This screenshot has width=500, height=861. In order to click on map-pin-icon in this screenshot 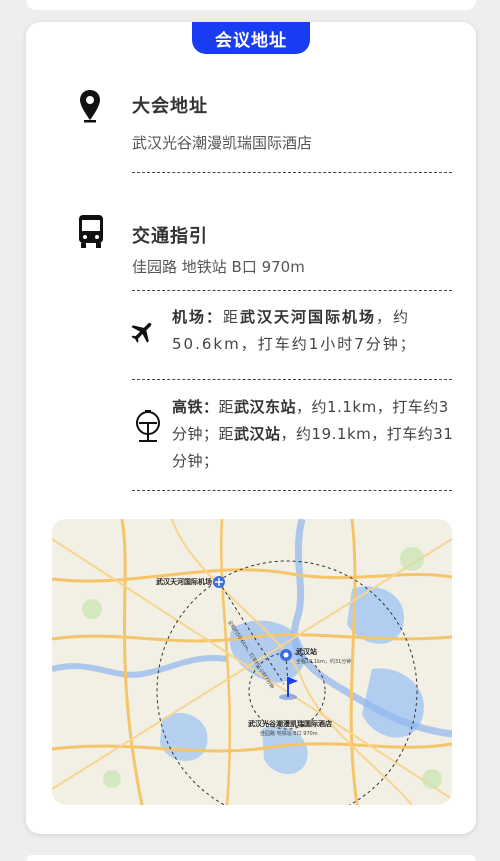, I will do `click(90, 106)`.